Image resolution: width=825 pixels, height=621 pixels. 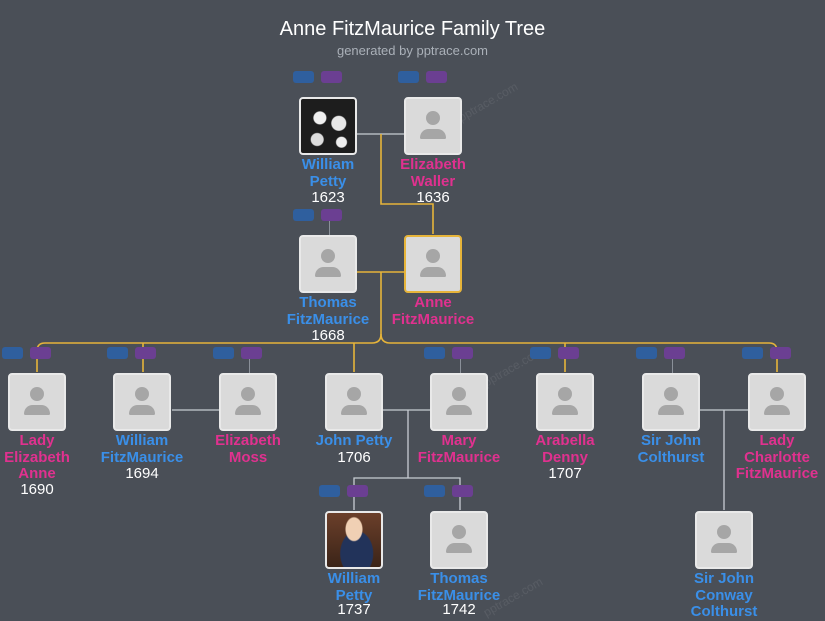 What do you see at coordinates (37, 489) in the screenshot?
I see `birth-year: 1690` at bounding box center [37, 489].